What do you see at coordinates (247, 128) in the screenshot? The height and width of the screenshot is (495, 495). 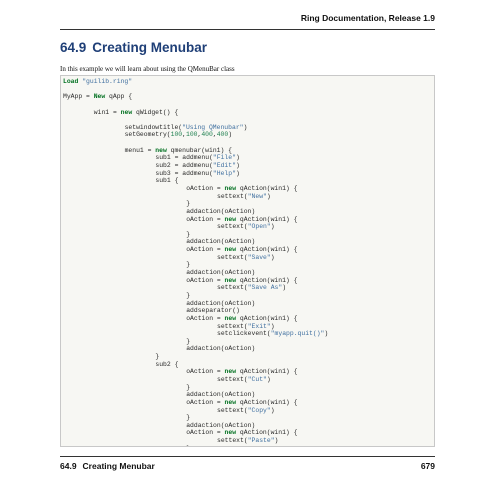 I see `code-line: setwindowtitle("Using QMenubar")` at bounding box center [247, 128].